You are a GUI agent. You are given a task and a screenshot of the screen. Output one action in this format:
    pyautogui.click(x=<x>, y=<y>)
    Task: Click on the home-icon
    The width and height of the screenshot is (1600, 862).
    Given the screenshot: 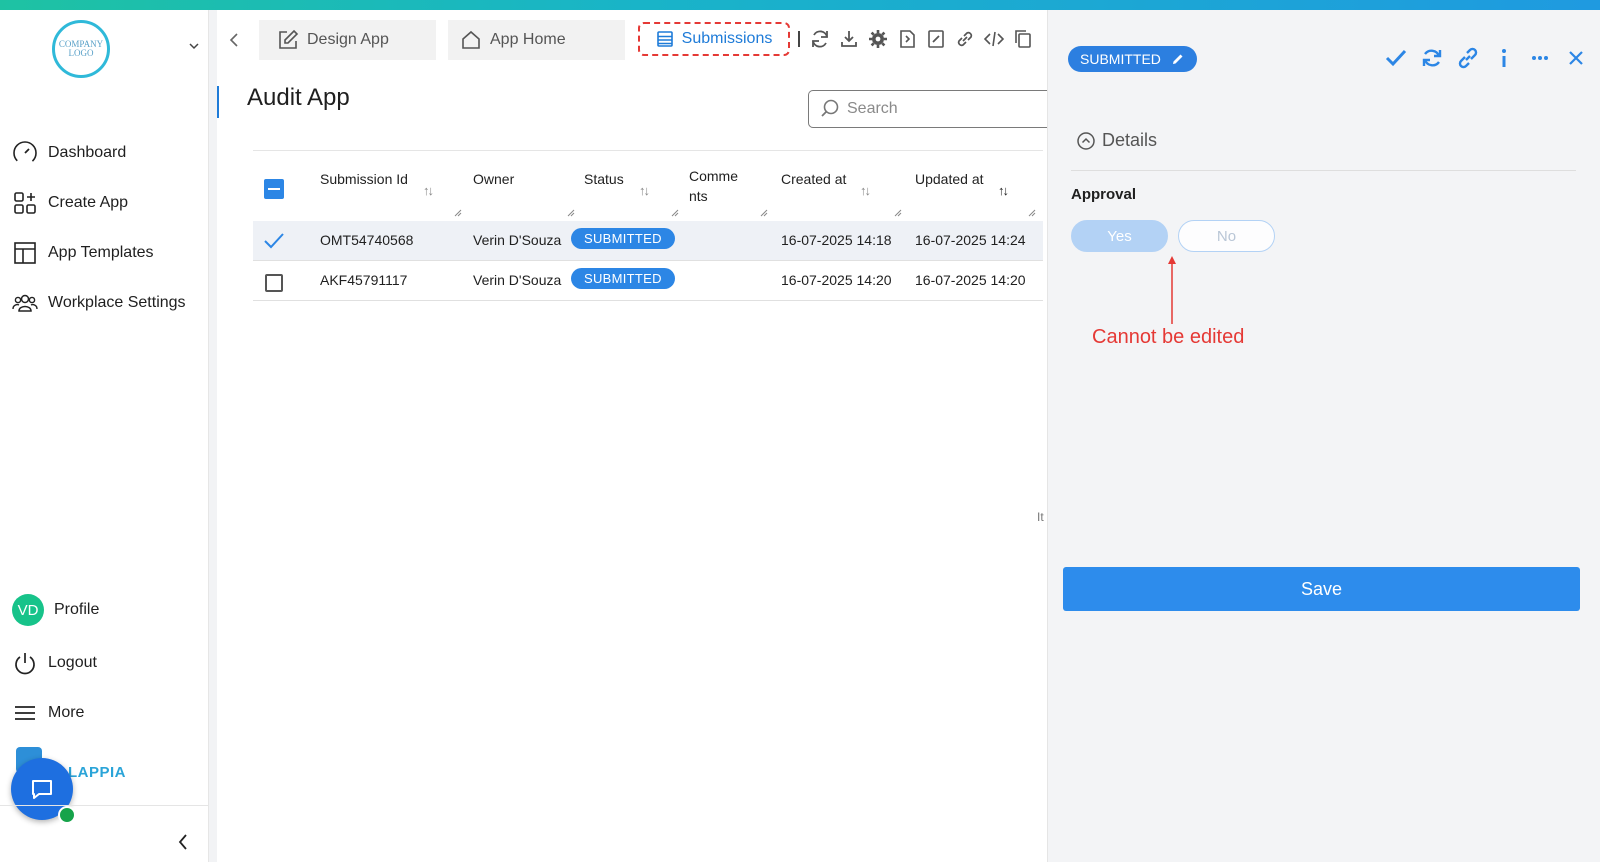 What is the action you would take?
    pyautogui.click(x=471, y=39)
    